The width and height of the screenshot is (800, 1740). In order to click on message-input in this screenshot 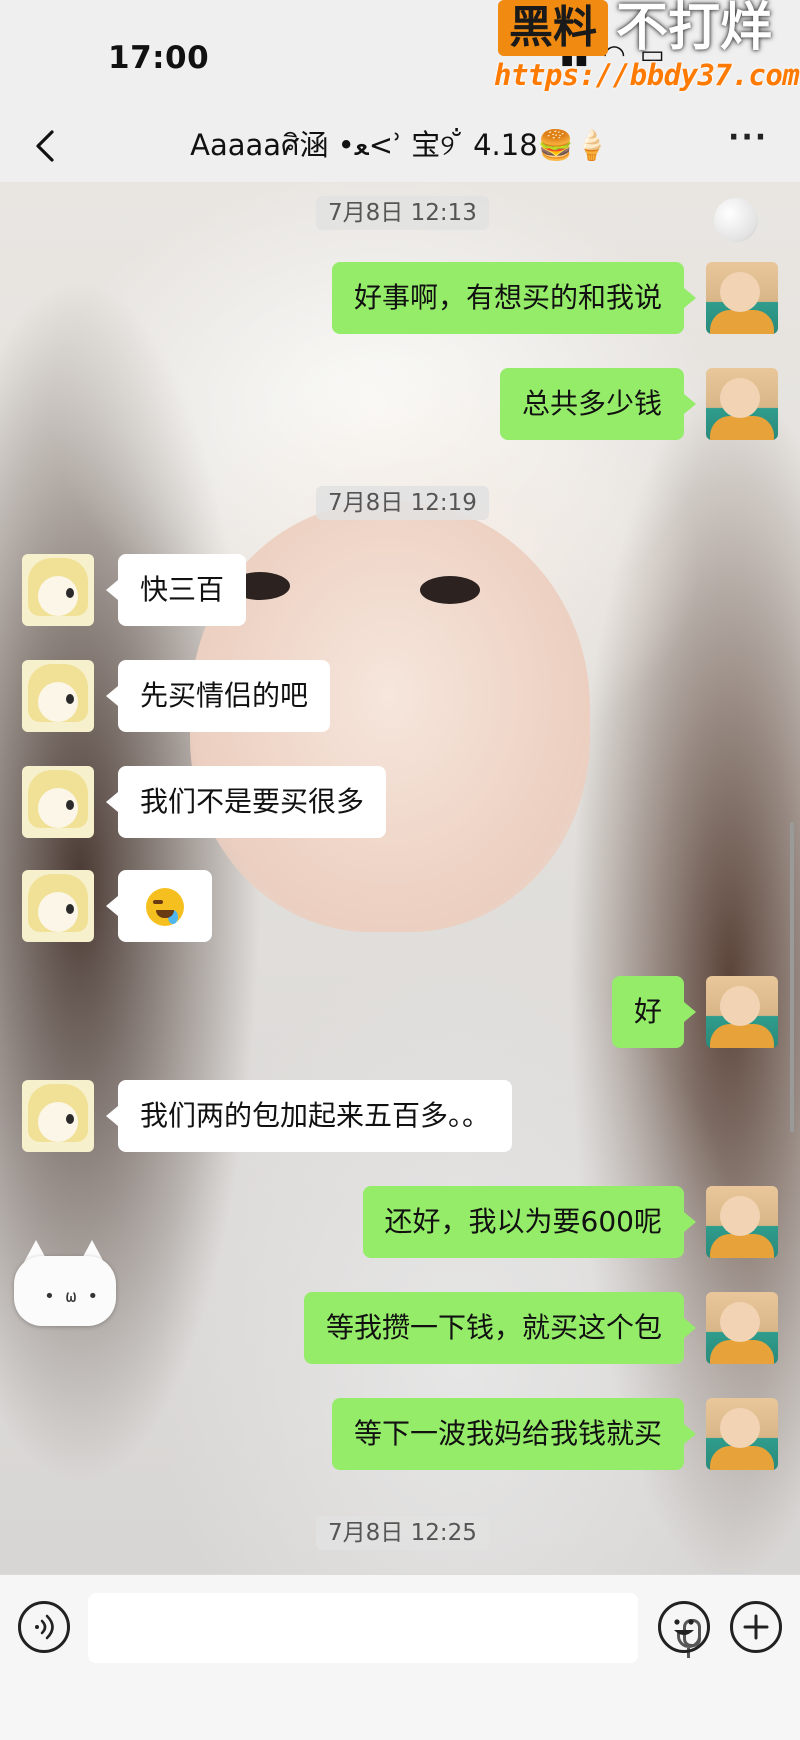, I will do `click(394, 1628)`.